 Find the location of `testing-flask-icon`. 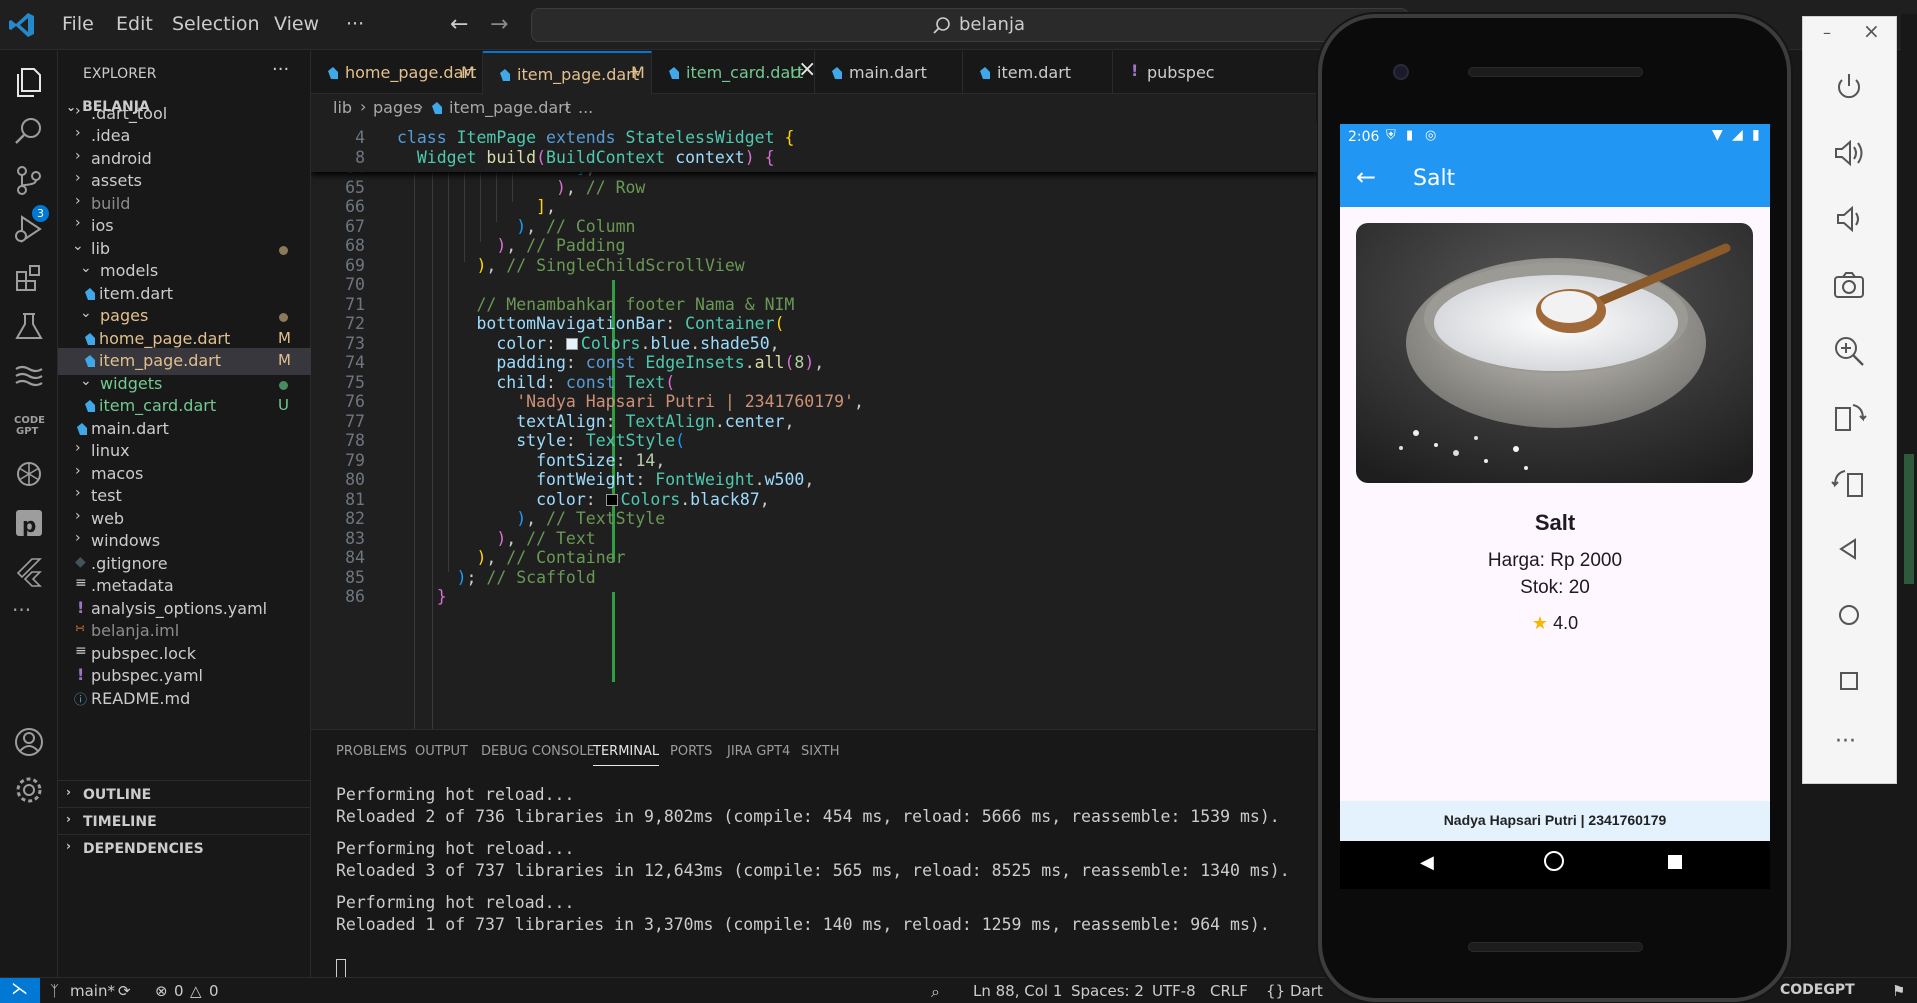

testing-flask-icon is located at coordinates (29, 327).